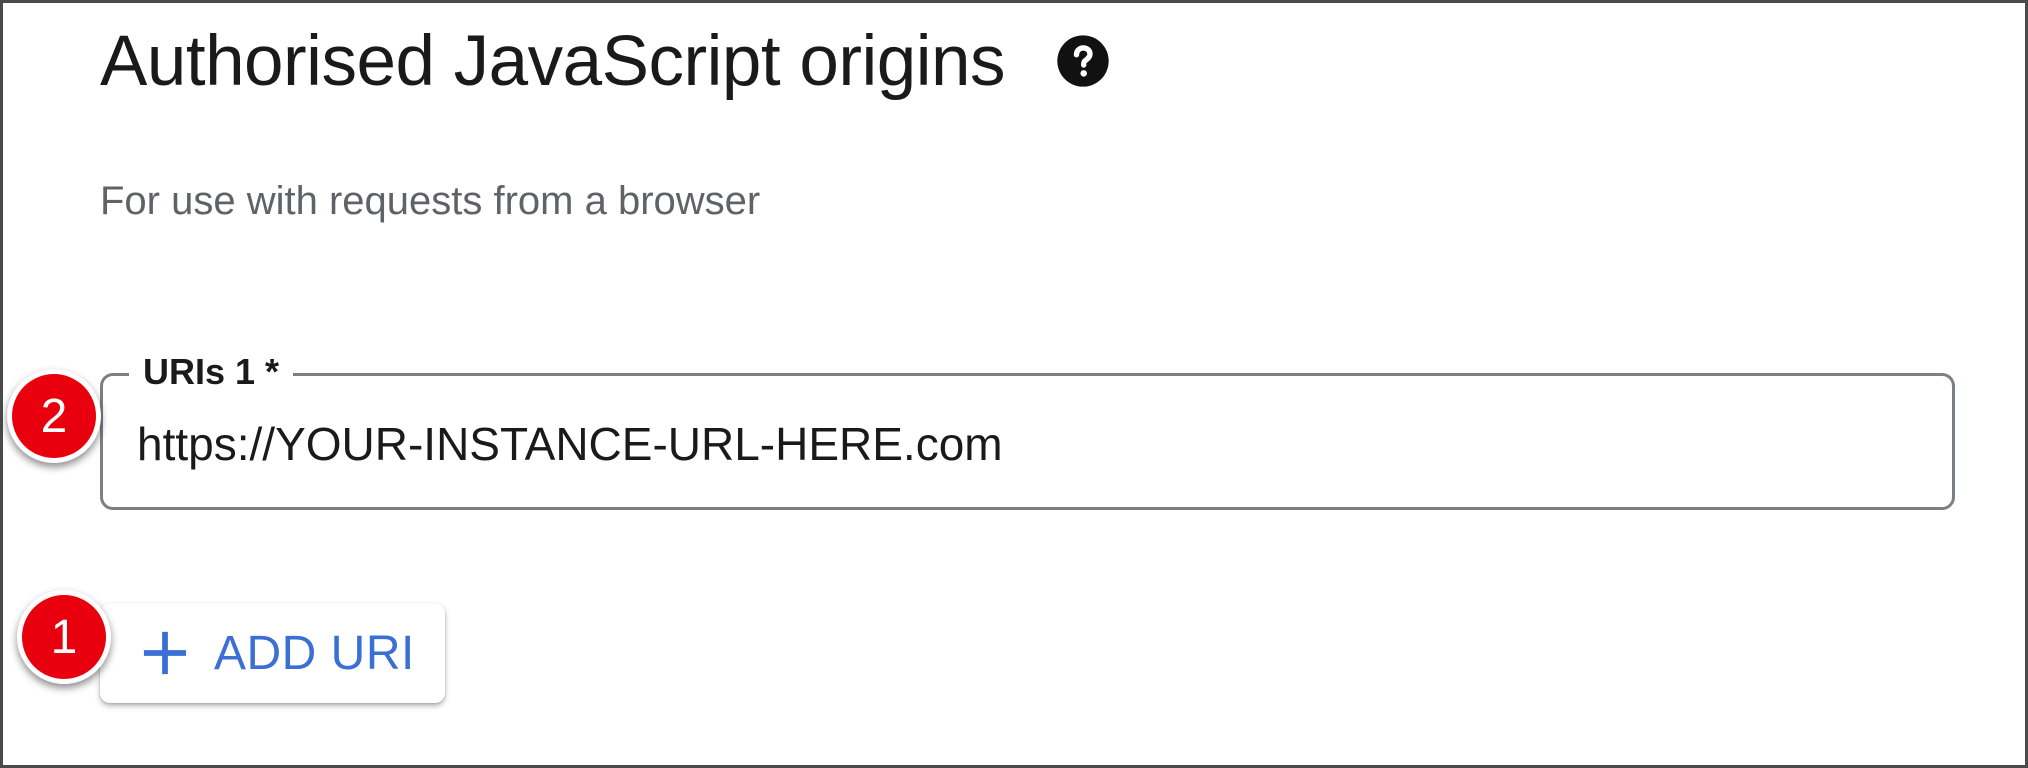 This screenshot has width=2028, height=768. Describe the element at coordinates (937, 444) in the screenshot. I see `uri-input` at that location.